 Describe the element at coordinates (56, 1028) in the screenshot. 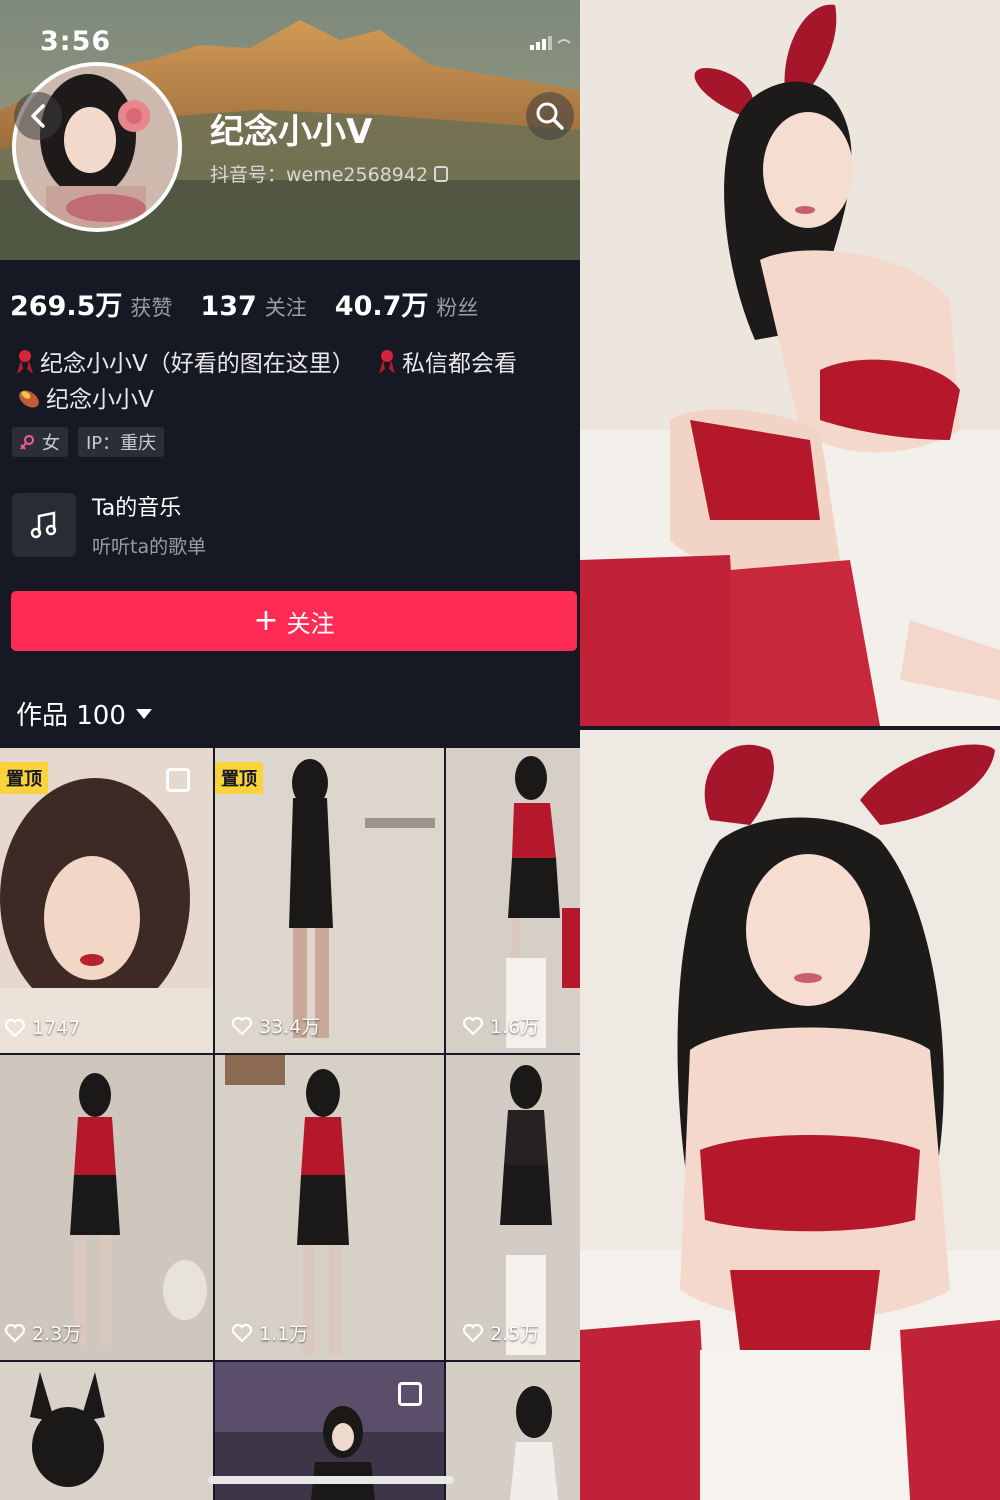

I see `like-count-text: 1747` at that location.